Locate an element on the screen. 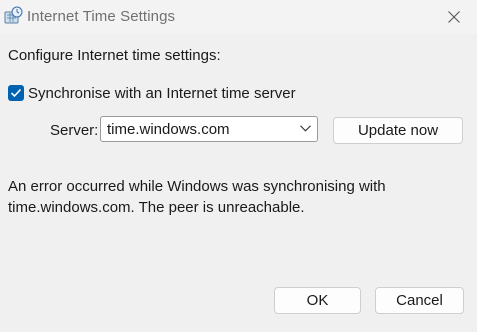 This screenshot has width=477, height=332. cancel-button: Cancel is located at coordinates (419, 300).